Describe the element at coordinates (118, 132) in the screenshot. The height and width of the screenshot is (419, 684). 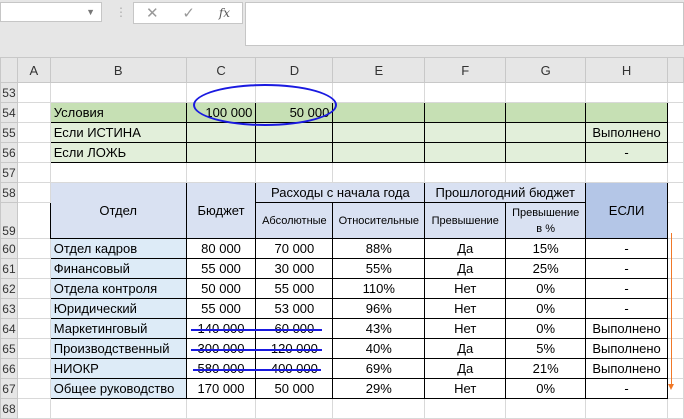
I see `if-true-label: Если ИСТИНА` at that location.